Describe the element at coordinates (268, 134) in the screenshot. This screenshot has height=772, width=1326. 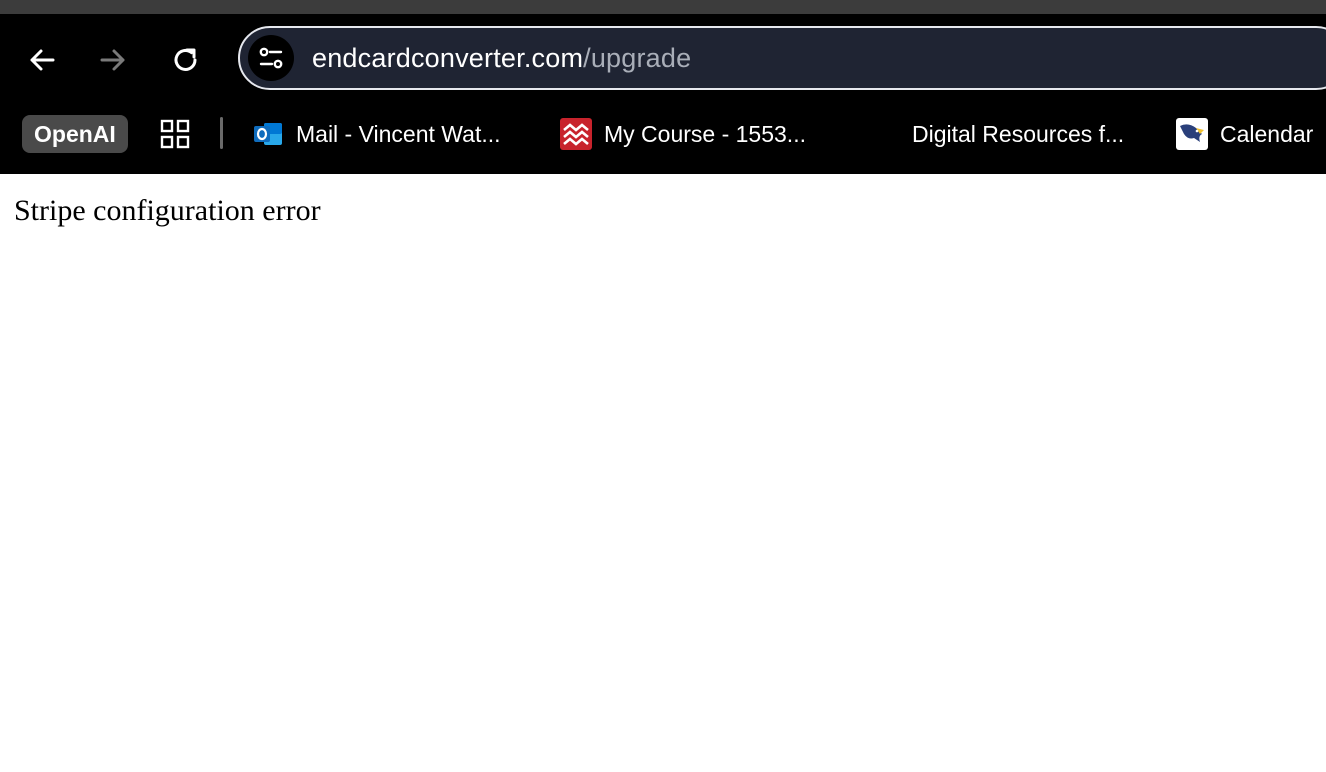
I see `outlook-icon` at that location.